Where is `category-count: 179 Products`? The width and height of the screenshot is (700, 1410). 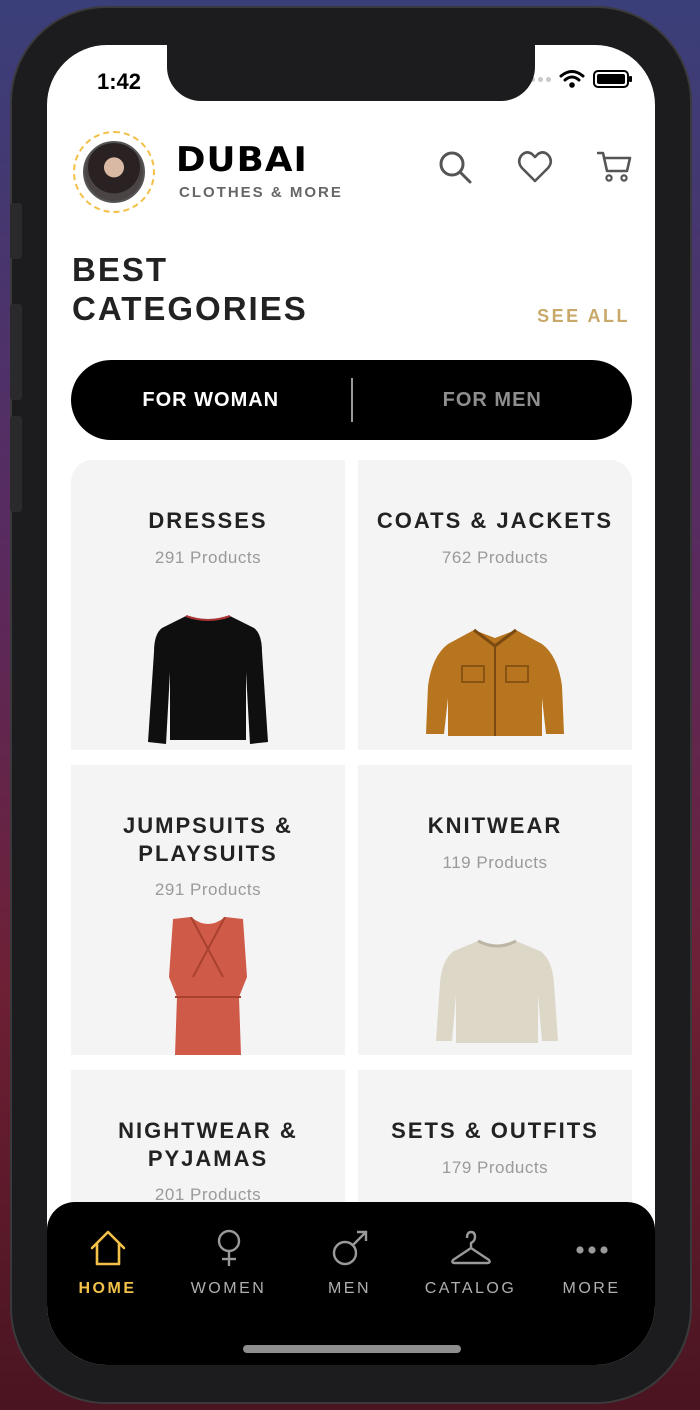 category-count: 179 Products is located at coordinates (495, 1167).